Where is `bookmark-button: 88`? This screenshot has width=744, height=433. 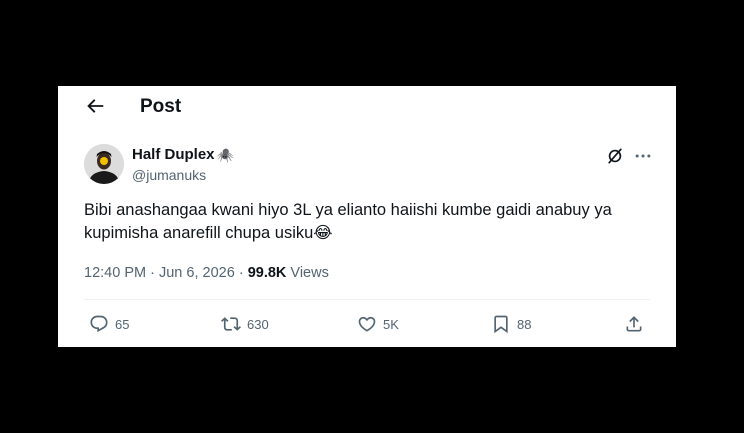
bookmark-button: 88 is located at coordinates (511, 324).